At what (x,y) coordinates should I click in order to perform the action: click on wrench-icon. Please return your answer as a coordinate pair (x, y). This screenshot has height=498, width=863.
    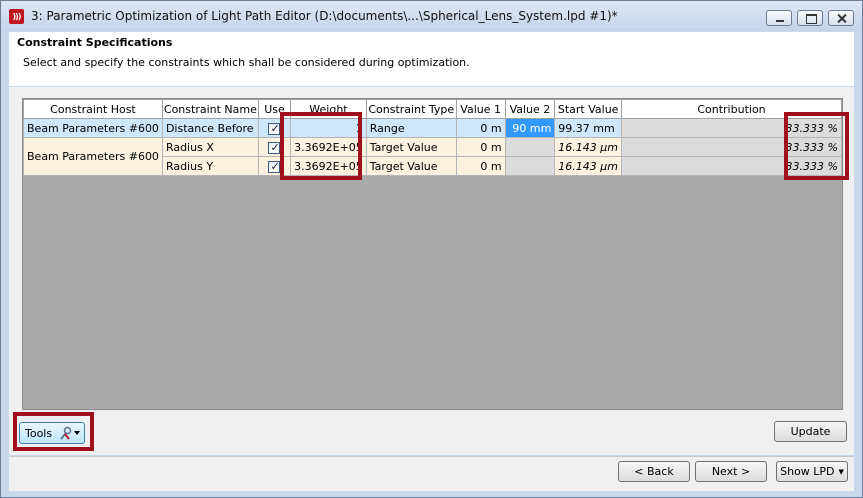
    Looking at the image, I should click on (66, 433).